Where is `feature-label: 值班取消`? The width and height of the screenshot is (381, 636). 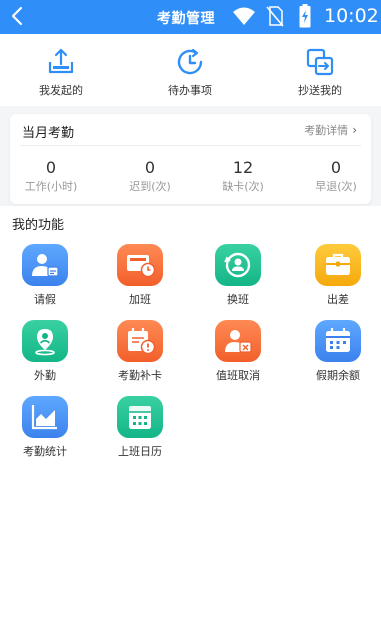 feature-label: 值班取消 is located at coordinates (238, 375).